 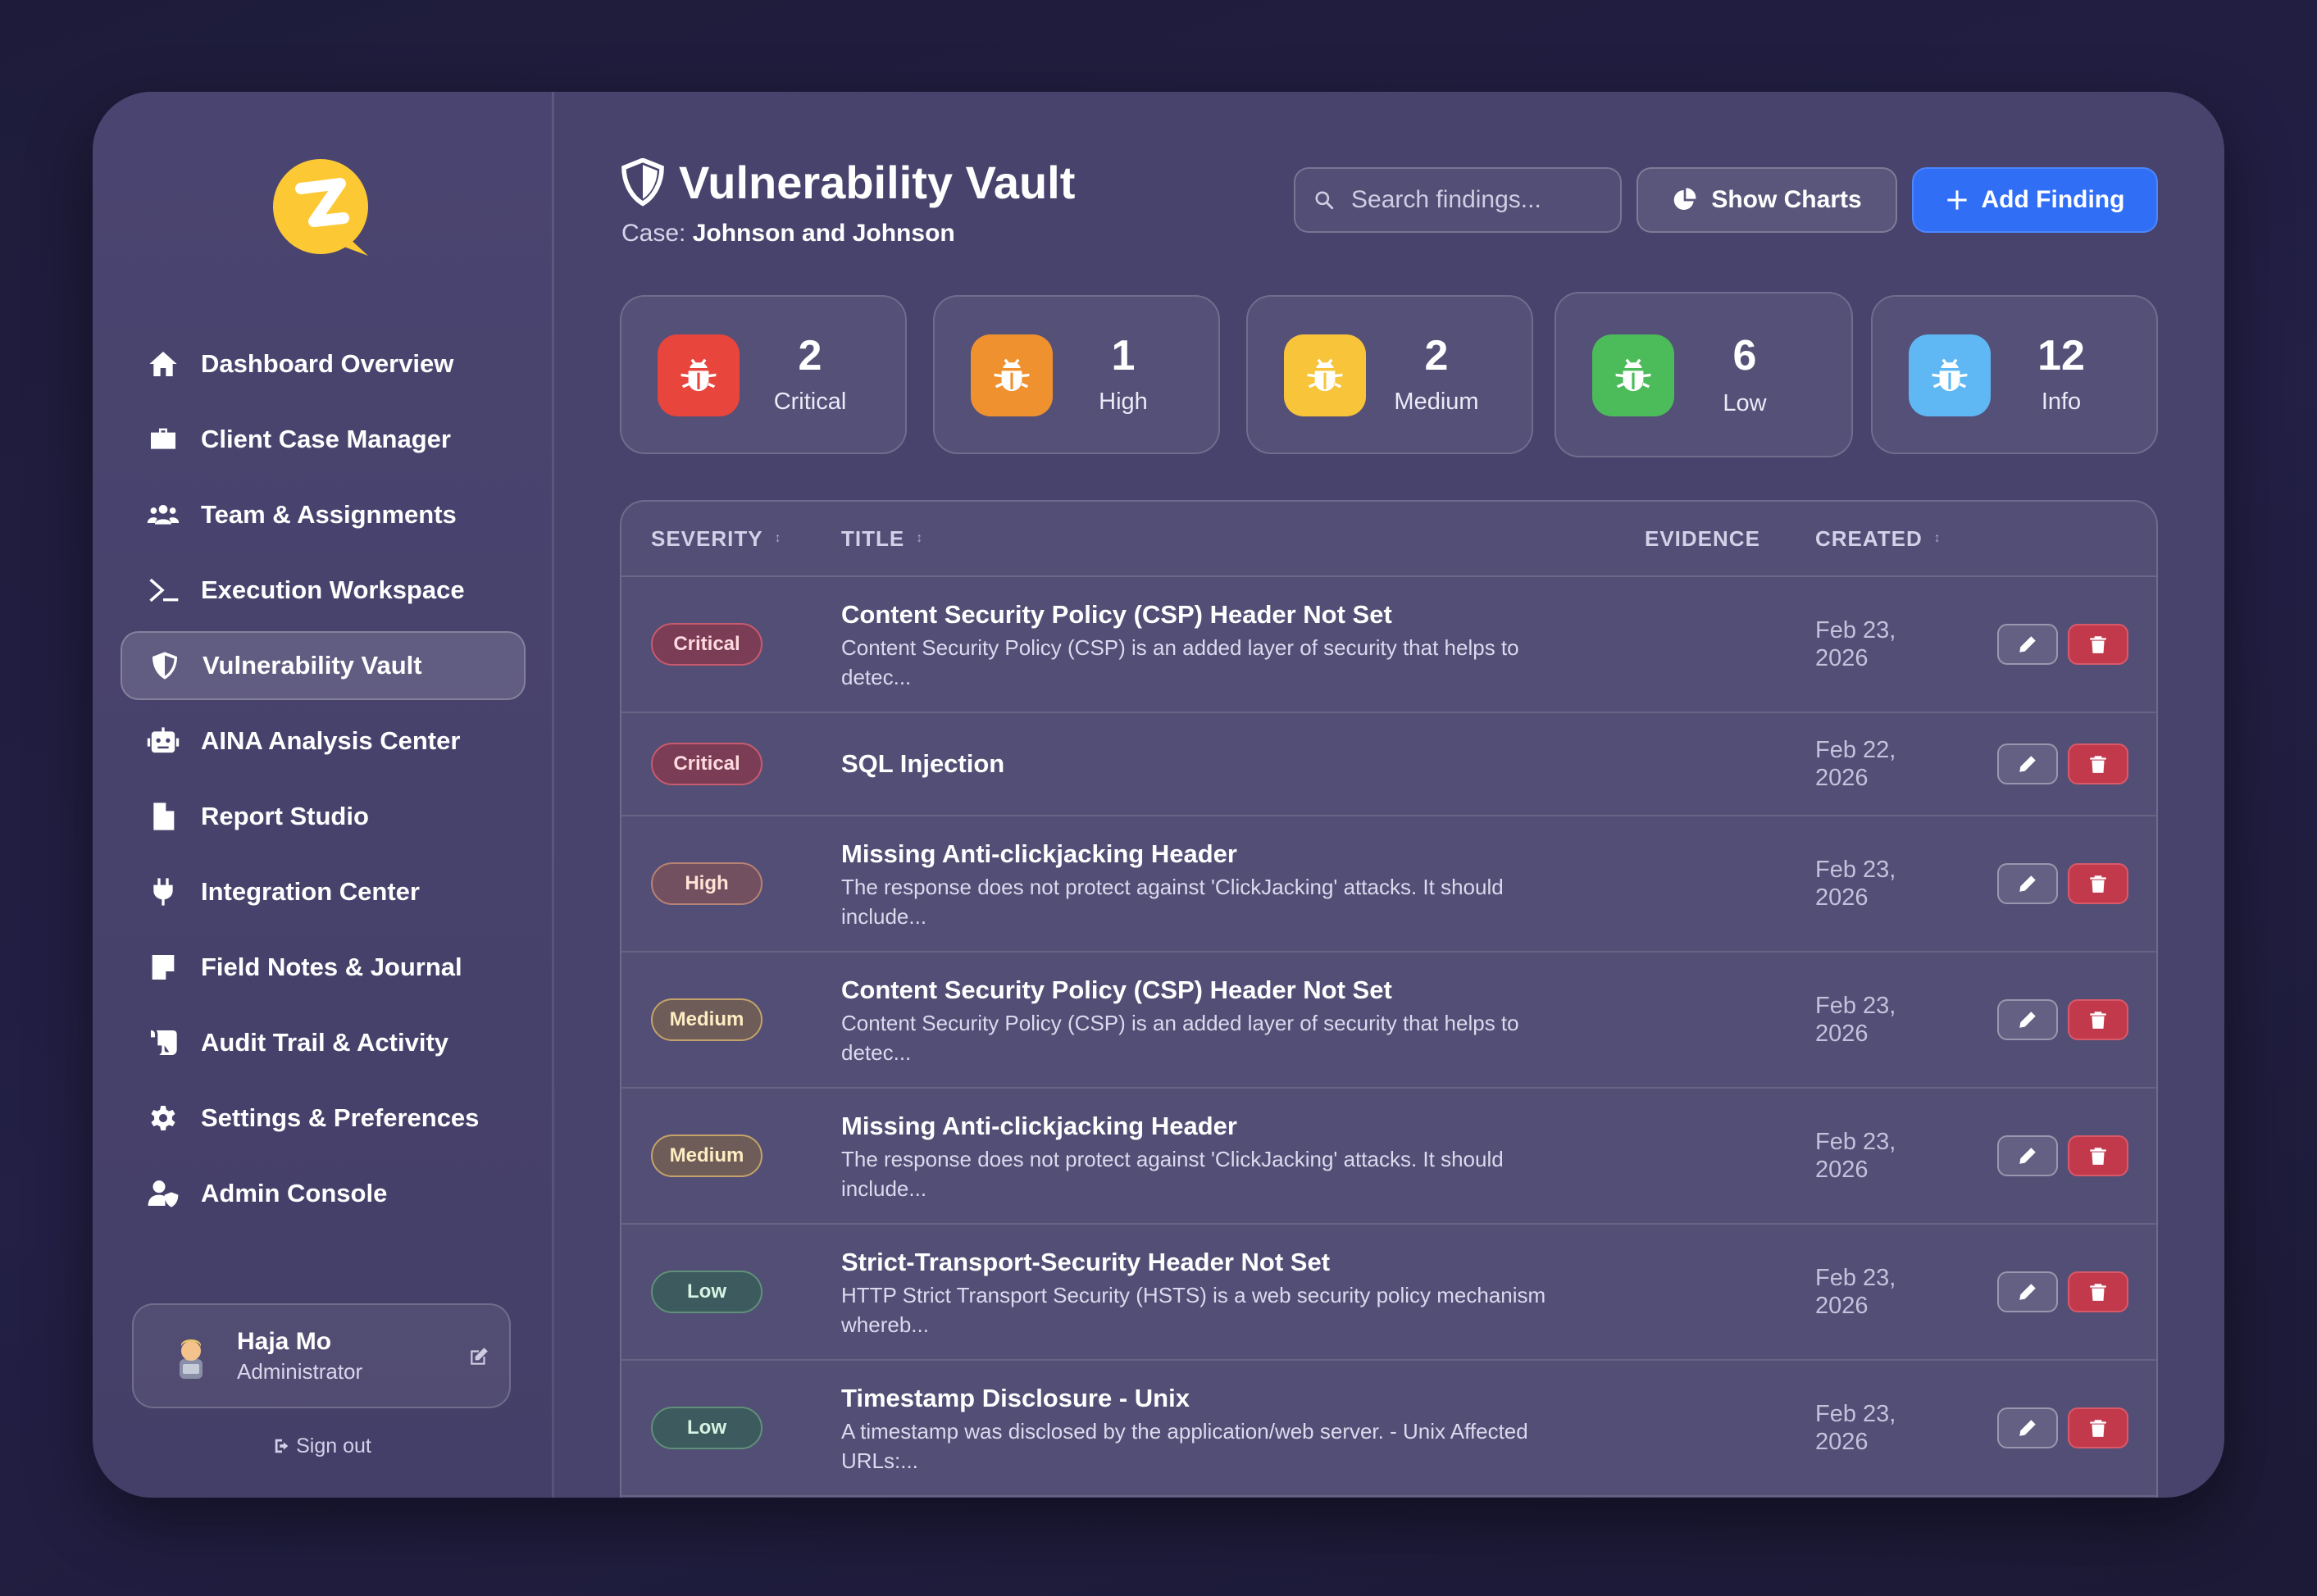 I want to click on sidebar-item-aina-analysis: AINA Analysis Center, so click(x=323, y=741).